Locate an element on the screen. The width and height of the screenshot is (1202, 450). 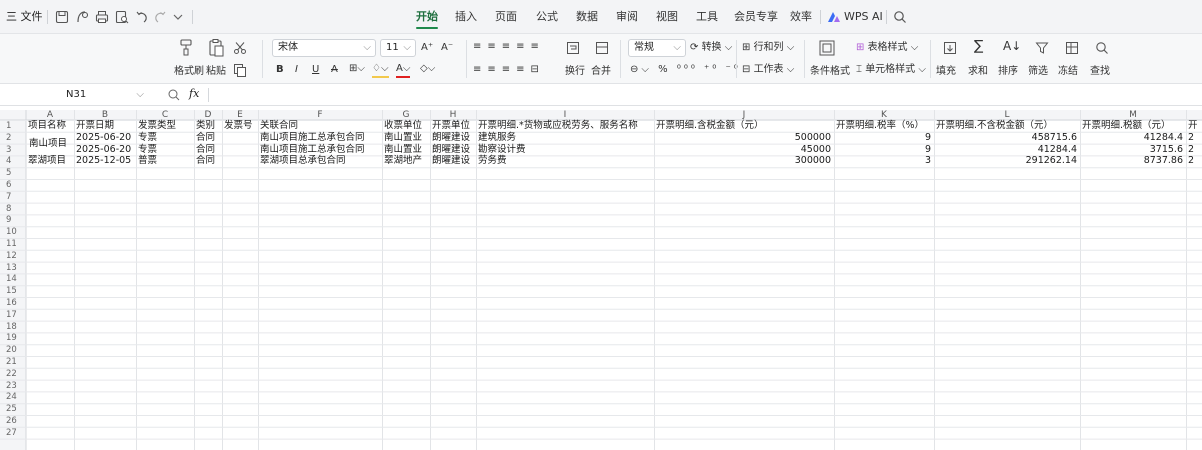
column-header-c: C is located at coordinates (165, 115).